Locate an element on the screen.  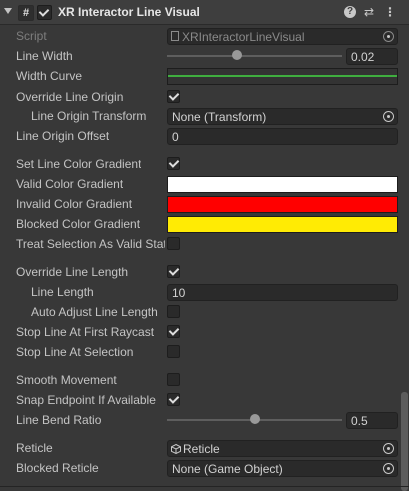
context-menu-icon: ⋮ is located at coordinates (390, 12).